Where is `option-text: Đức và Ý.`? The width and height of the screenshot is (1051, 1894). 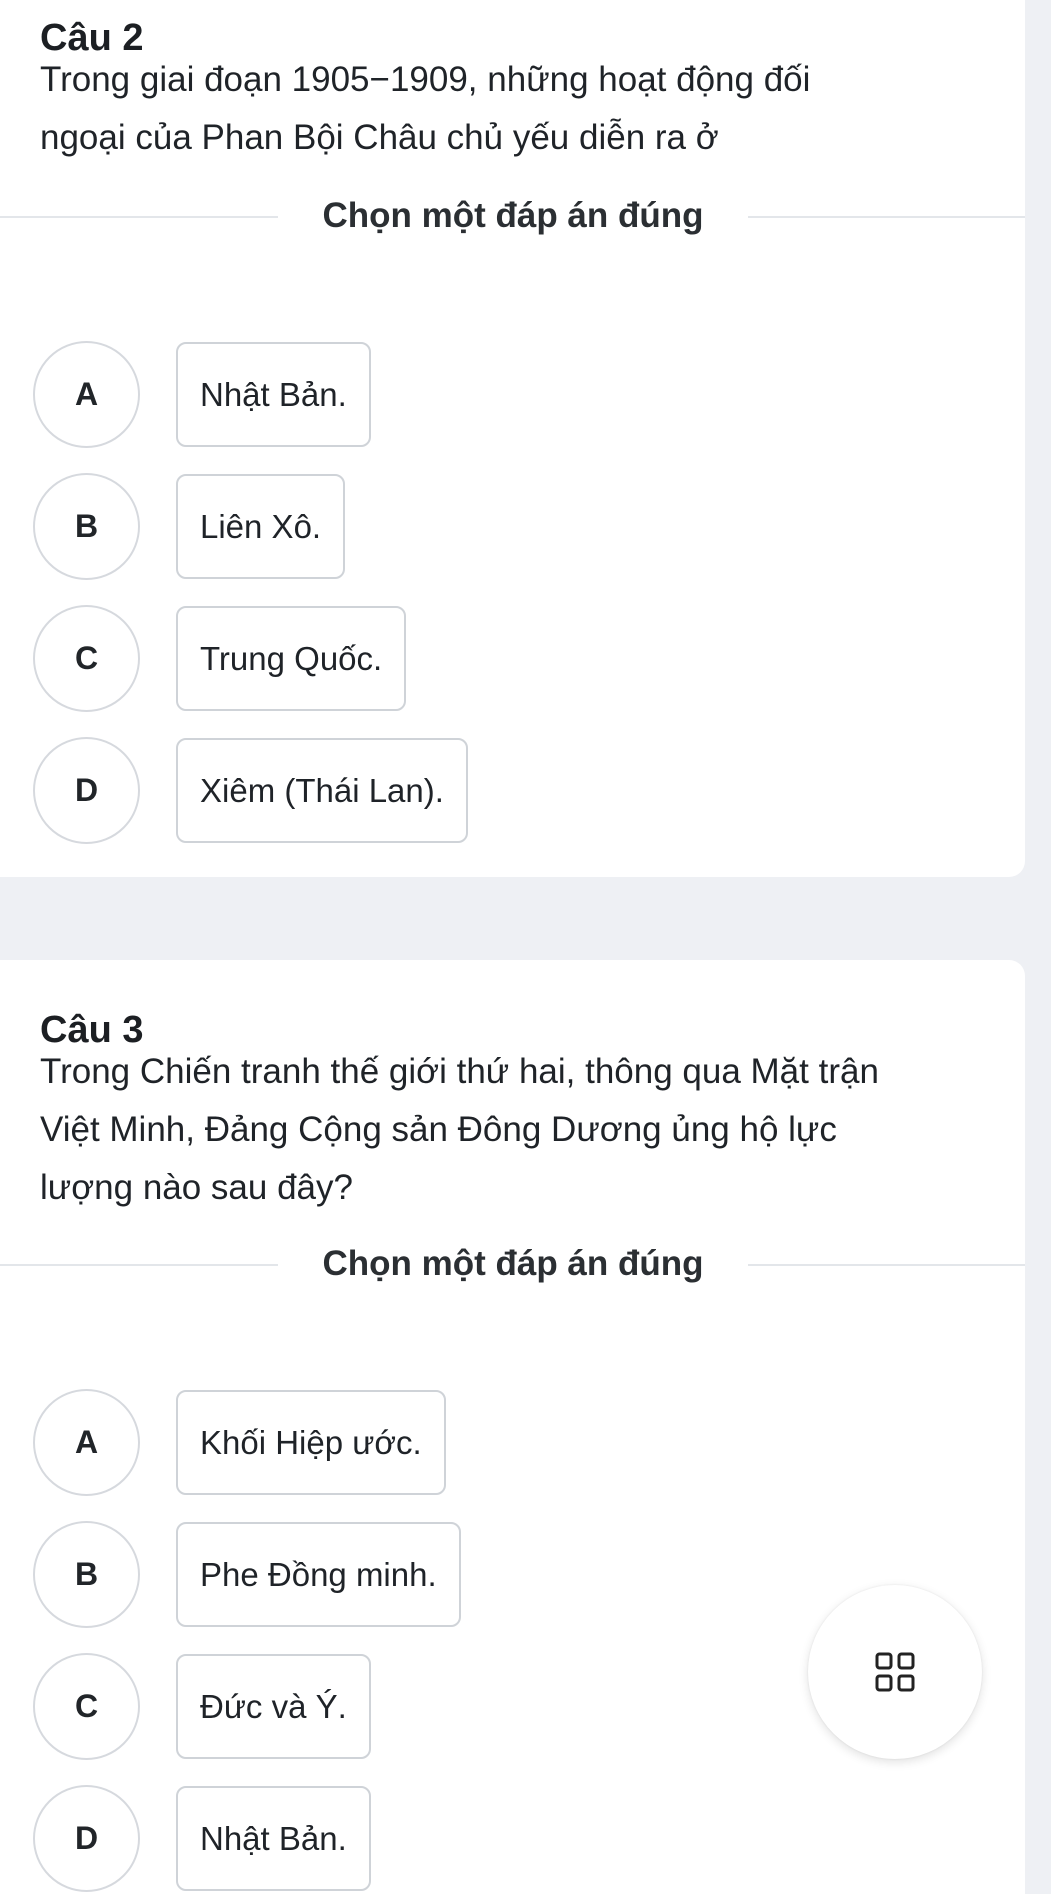
option-text: Đức và Ý. is located at coordinates (273, 1706).